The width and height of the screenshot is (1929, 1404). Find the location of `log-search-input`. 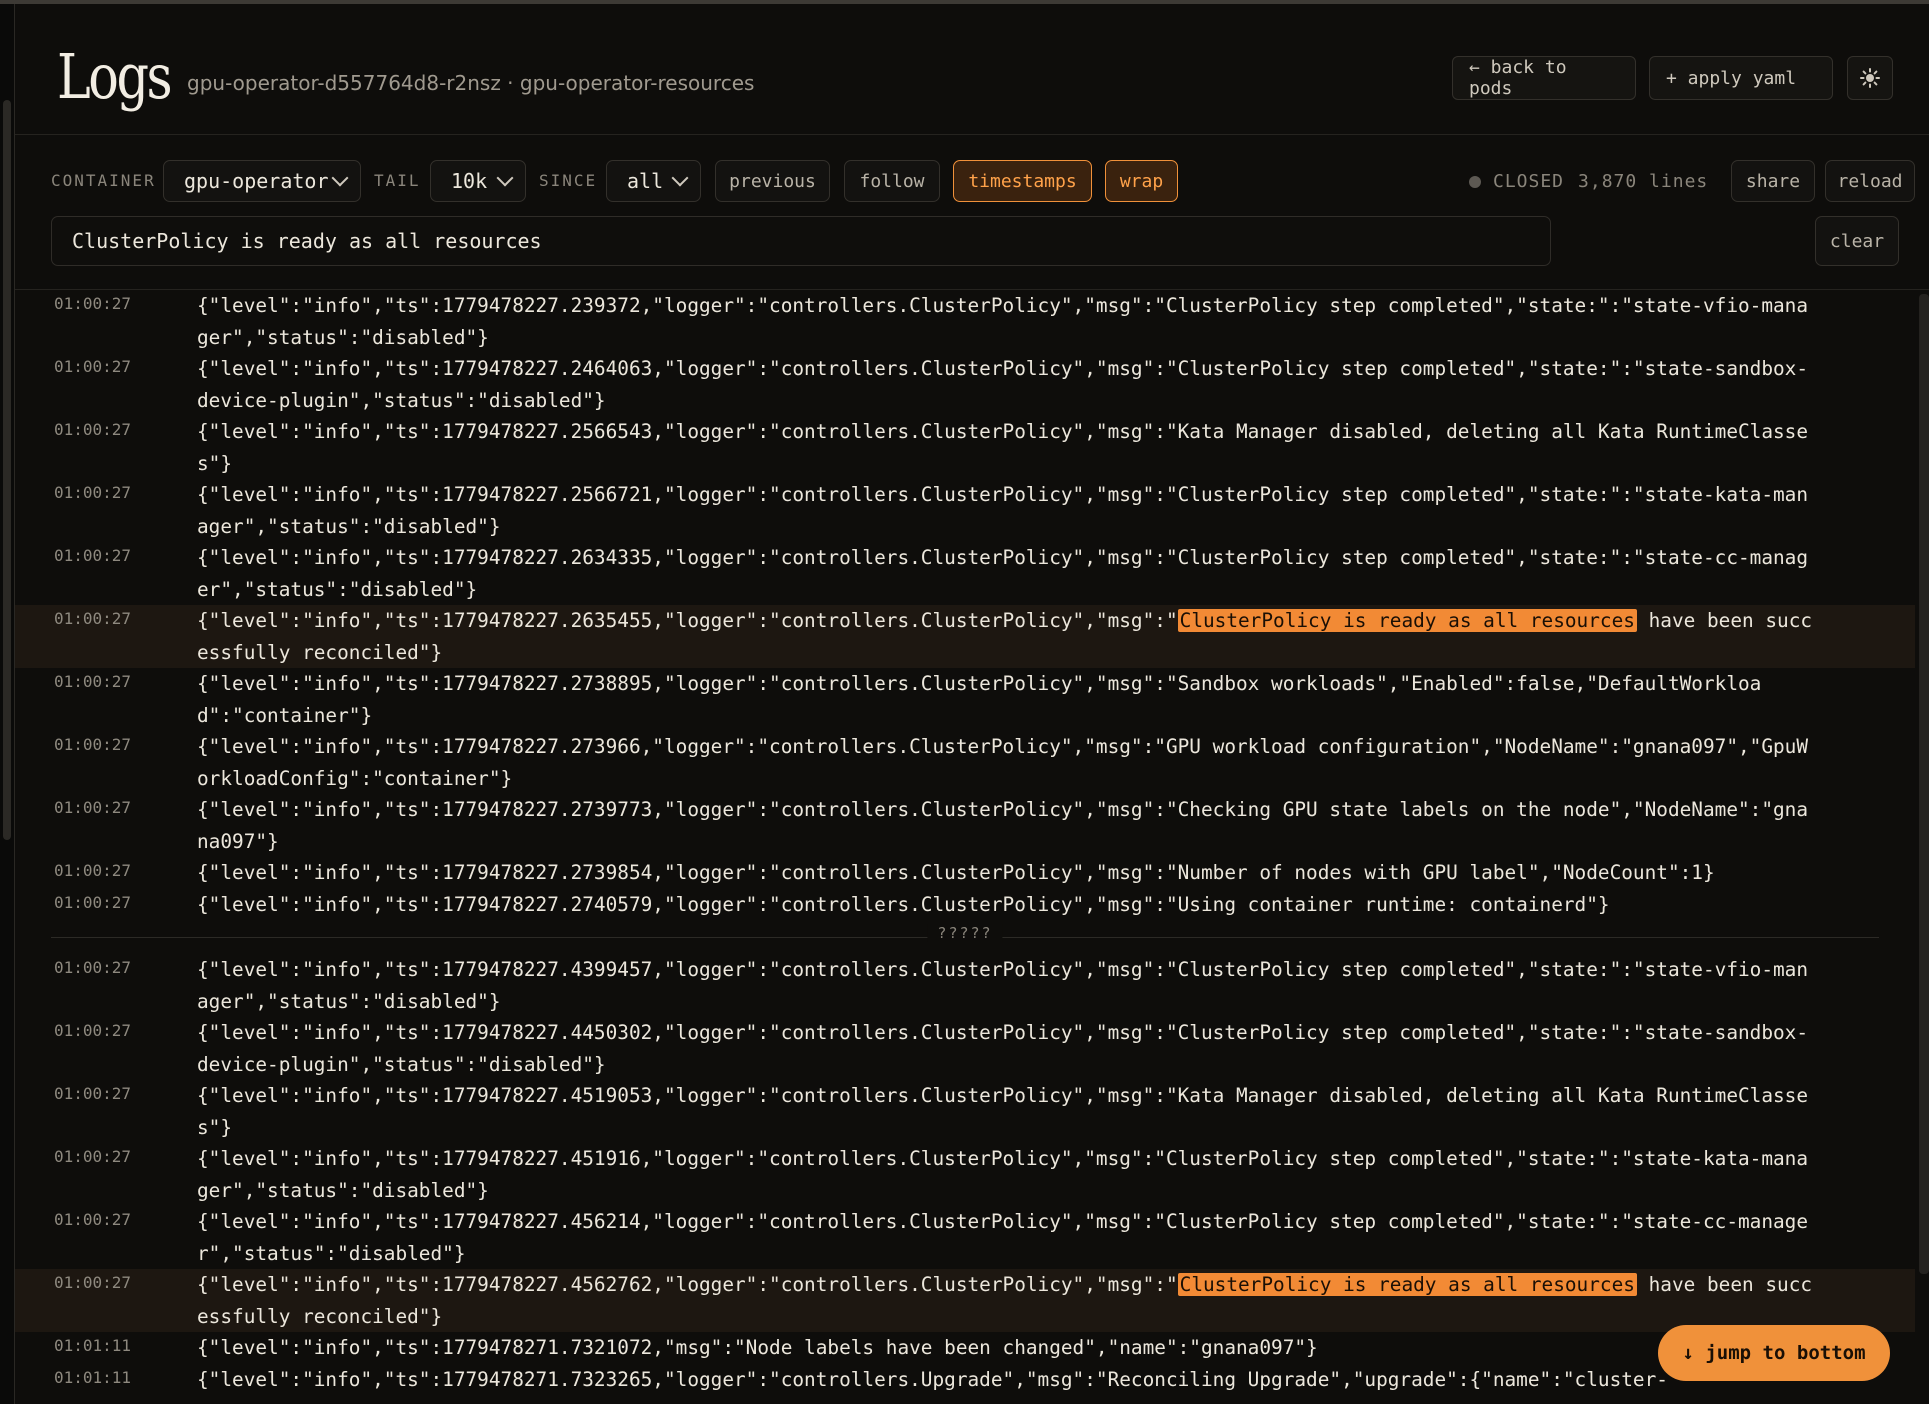

log-search-input is located at coordinates (801, 241).